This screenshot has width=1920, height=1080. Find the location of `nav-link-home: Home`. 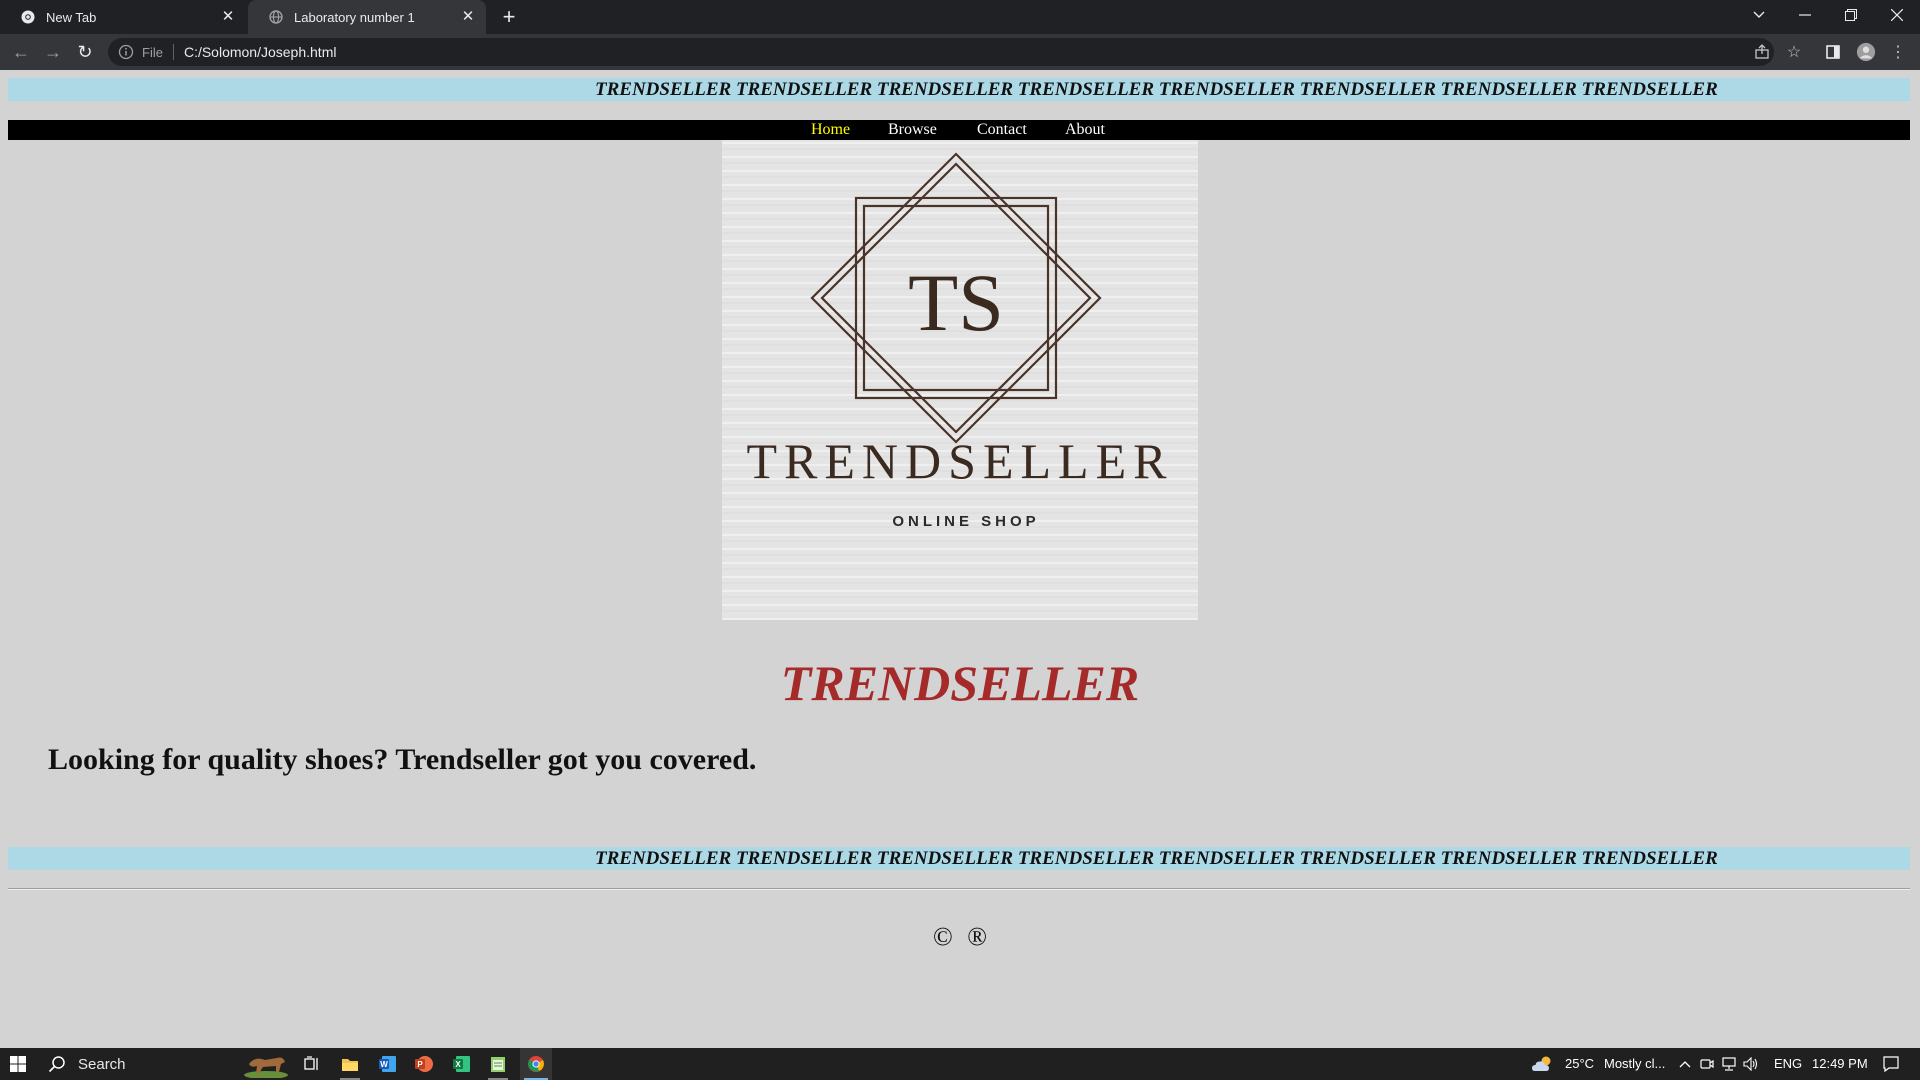

nav-link-home: Home is located at coordinates (830, 130).